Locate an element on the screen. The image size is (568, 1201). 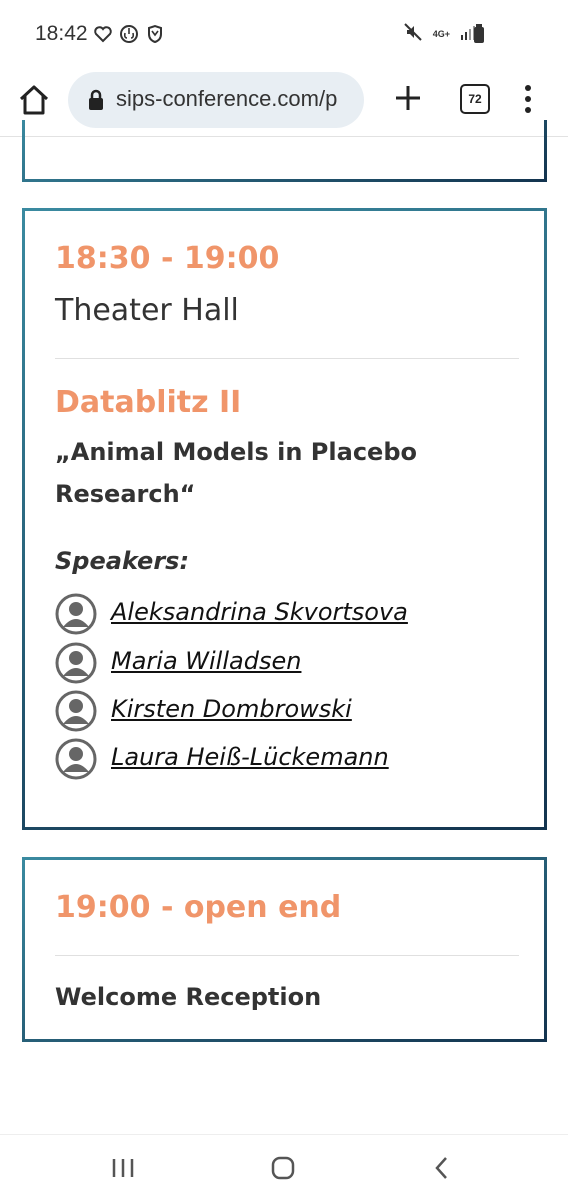
speaker-link: Maria Willadsen is located at coordinates (206, 661).